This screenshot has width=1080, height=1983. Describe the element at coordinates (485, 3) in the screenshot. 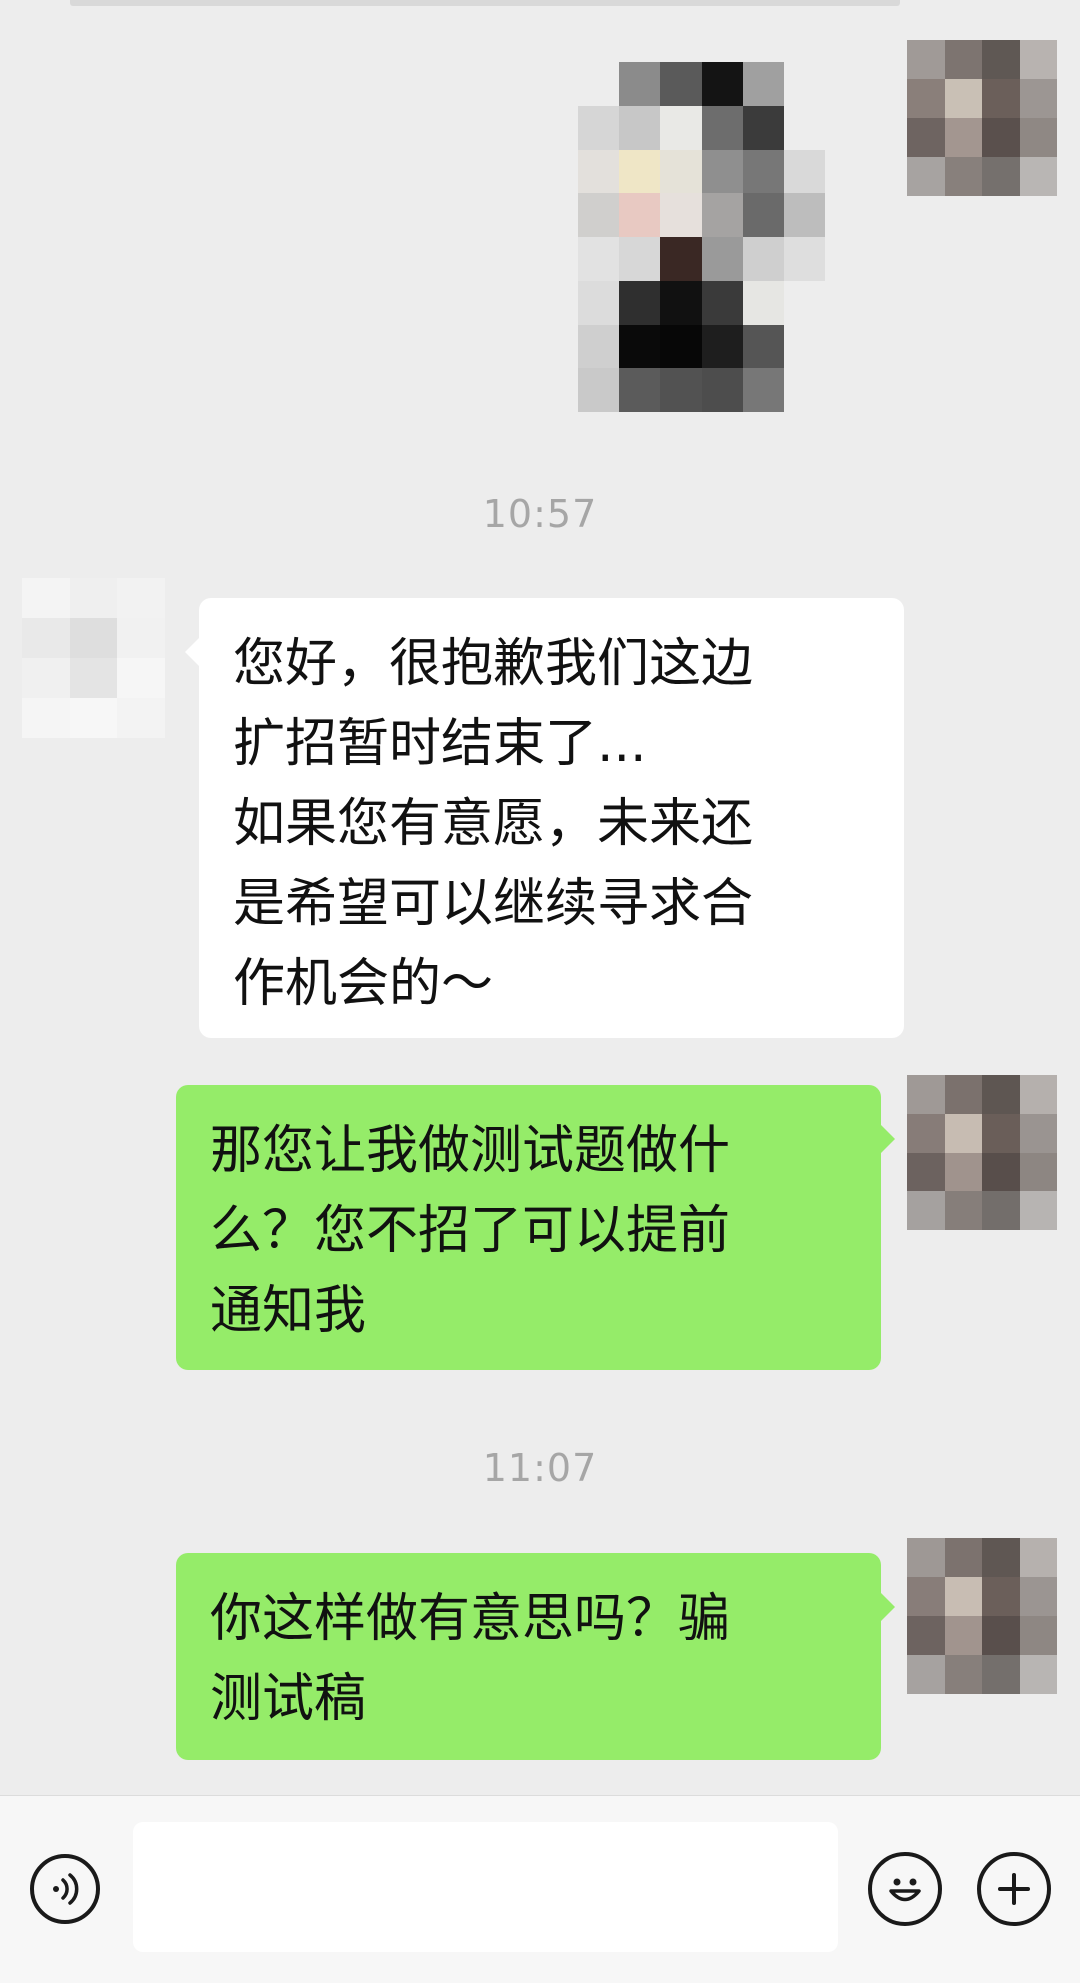

I see `top-edge` at that location.